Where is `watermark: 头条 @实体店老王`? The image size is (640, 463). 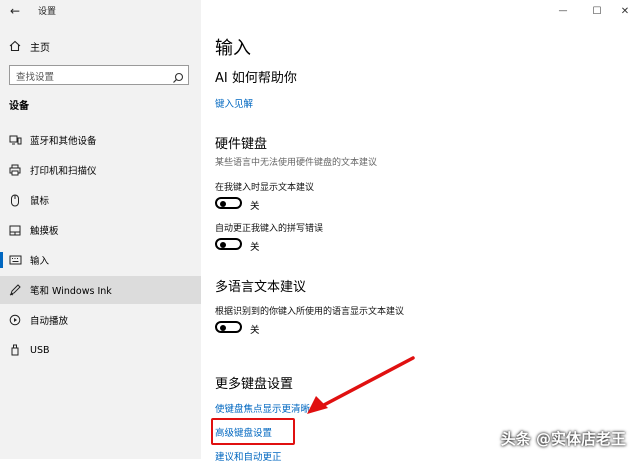 watermark: 头条 @实体店老王 is located at coordinates (563, 439).